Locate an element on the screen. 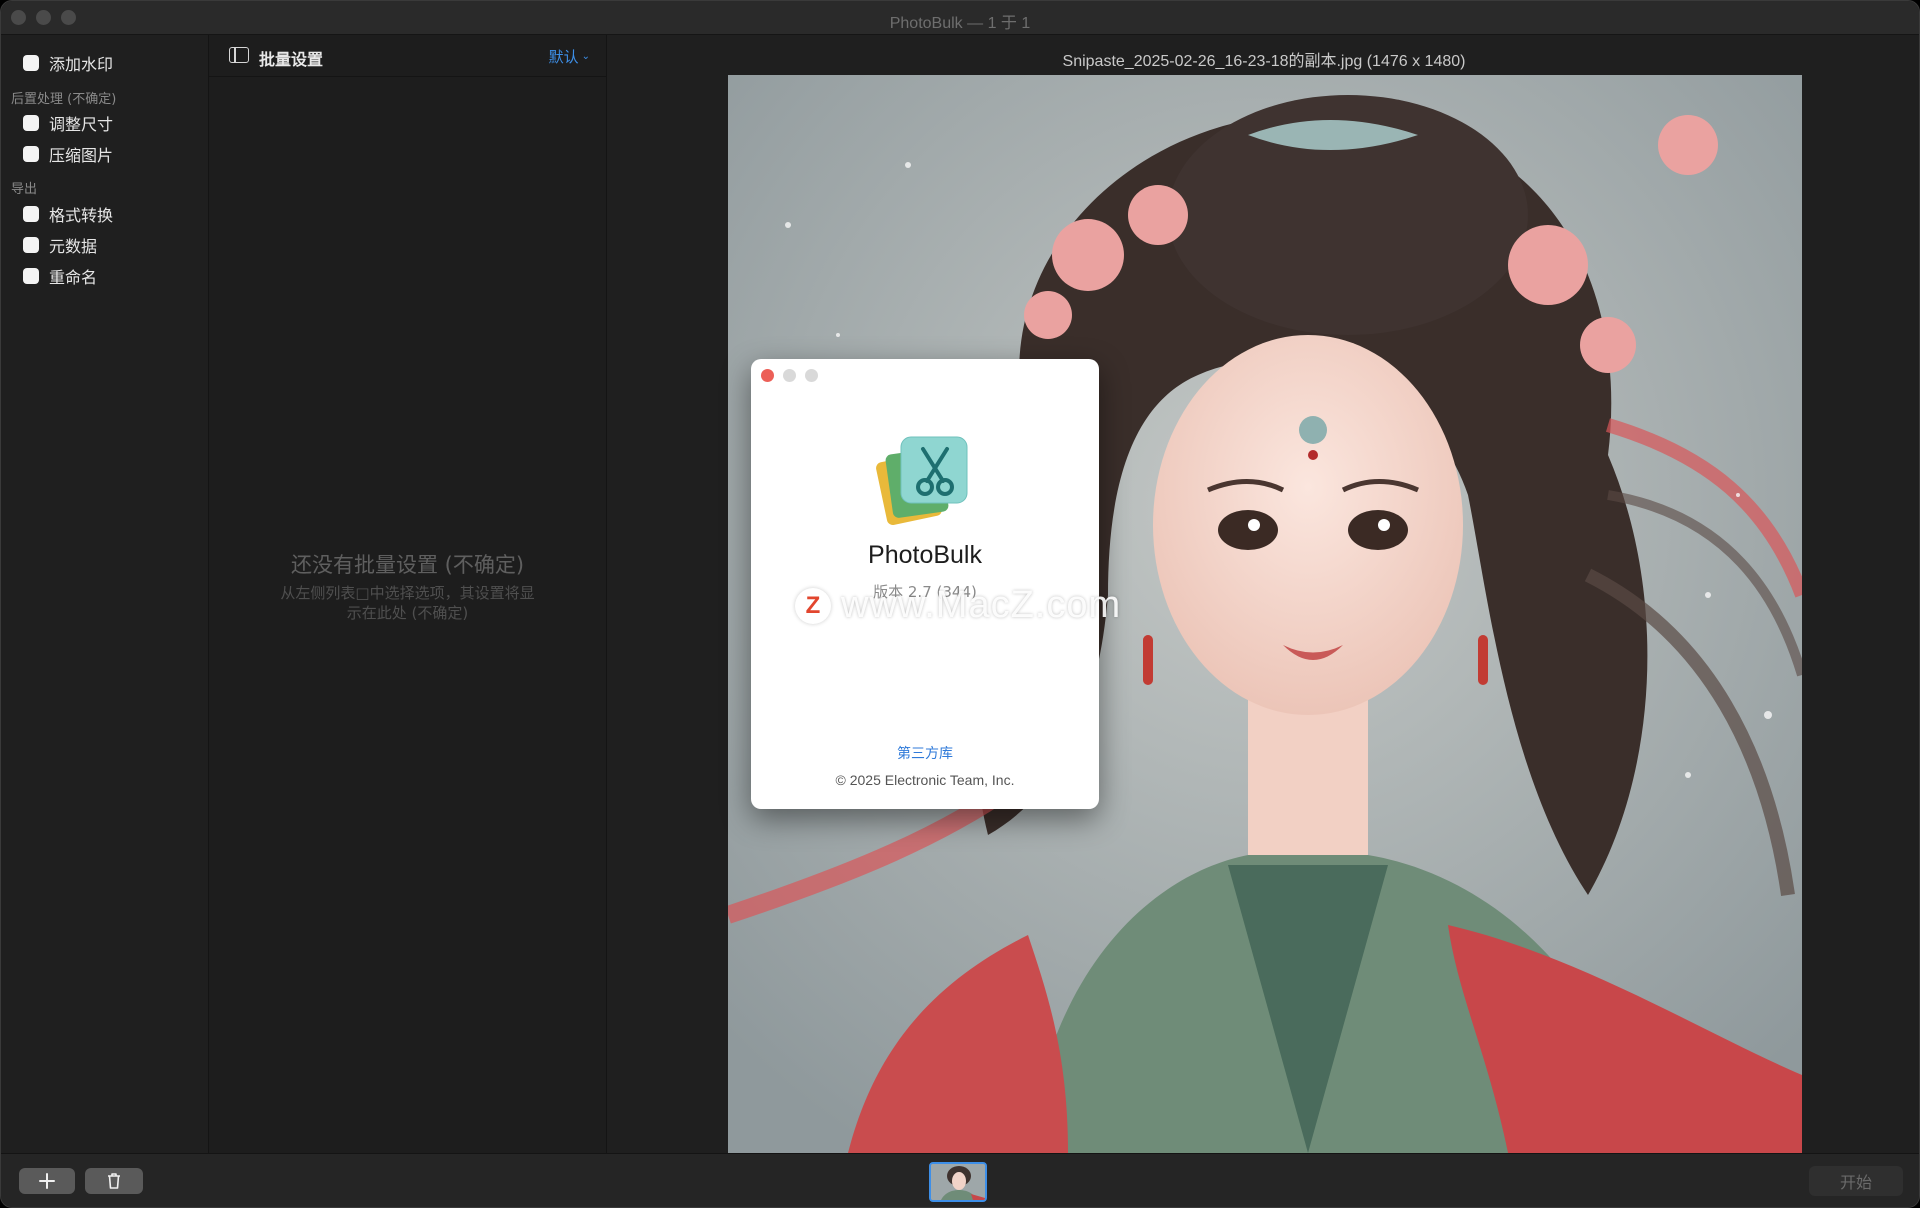  remove-image-button is located at coordinates (114, 1181).